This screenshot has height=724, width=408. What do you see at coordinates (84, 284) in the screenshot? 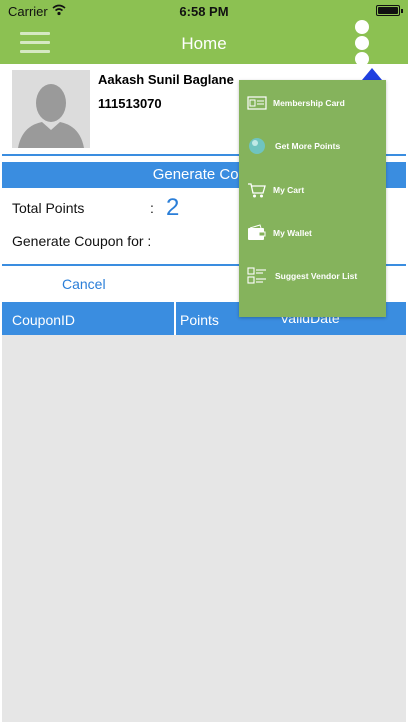
I see `cancel-button: Cancel` at bounding box center [84, 284].